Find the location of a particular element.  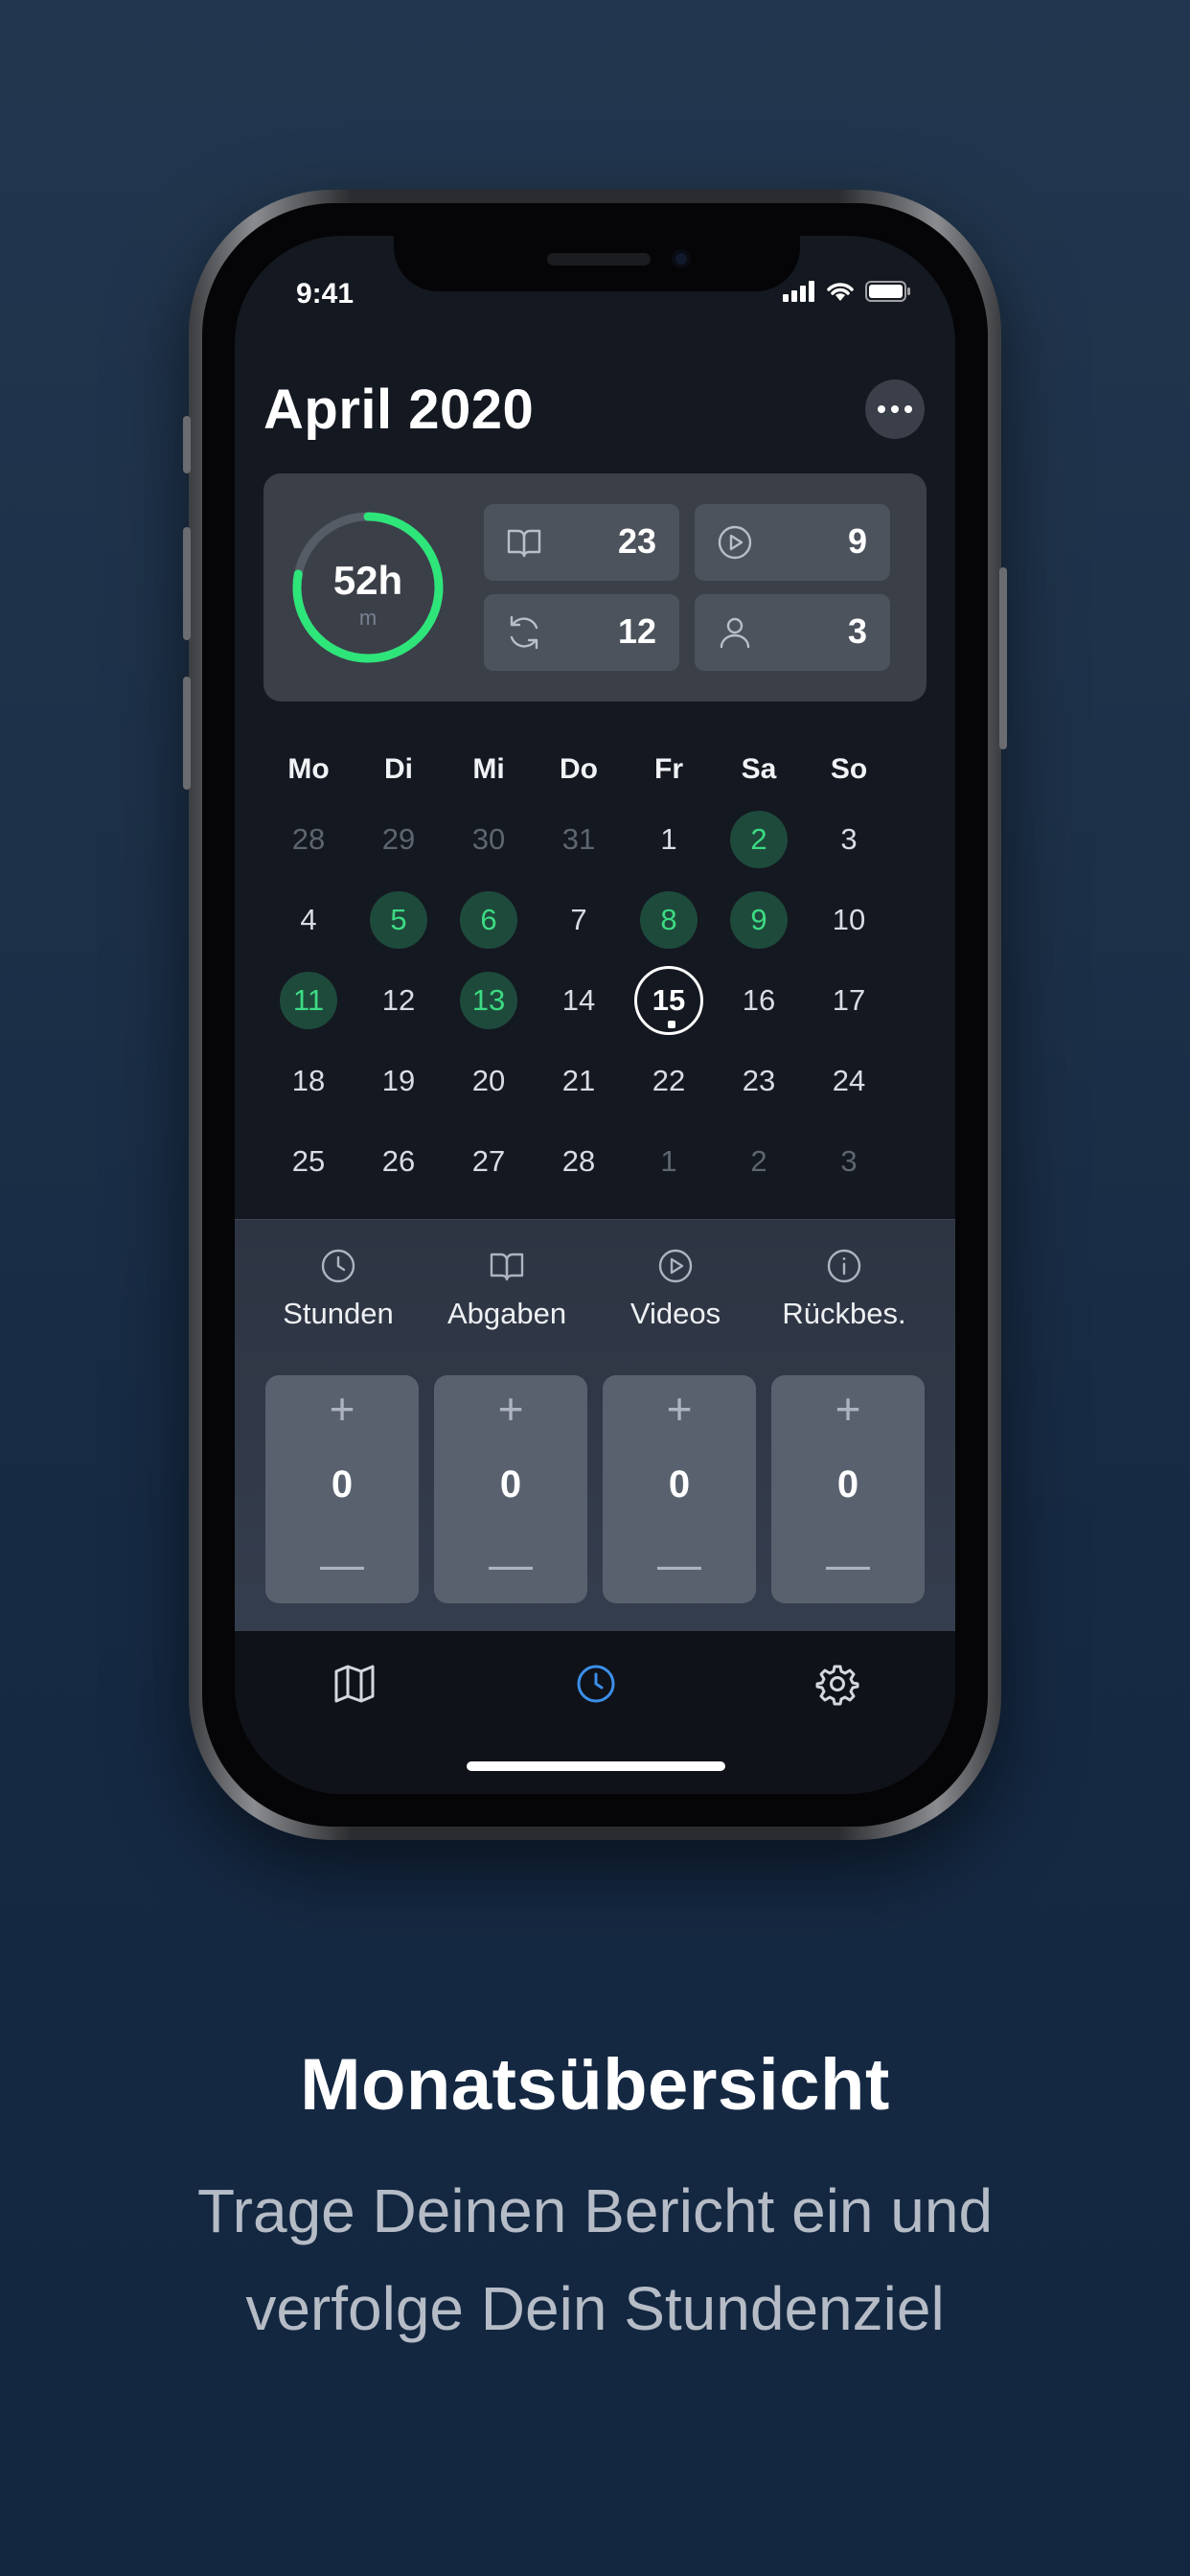

stat-placements-value: 23 is located at coordinates (637, 541).